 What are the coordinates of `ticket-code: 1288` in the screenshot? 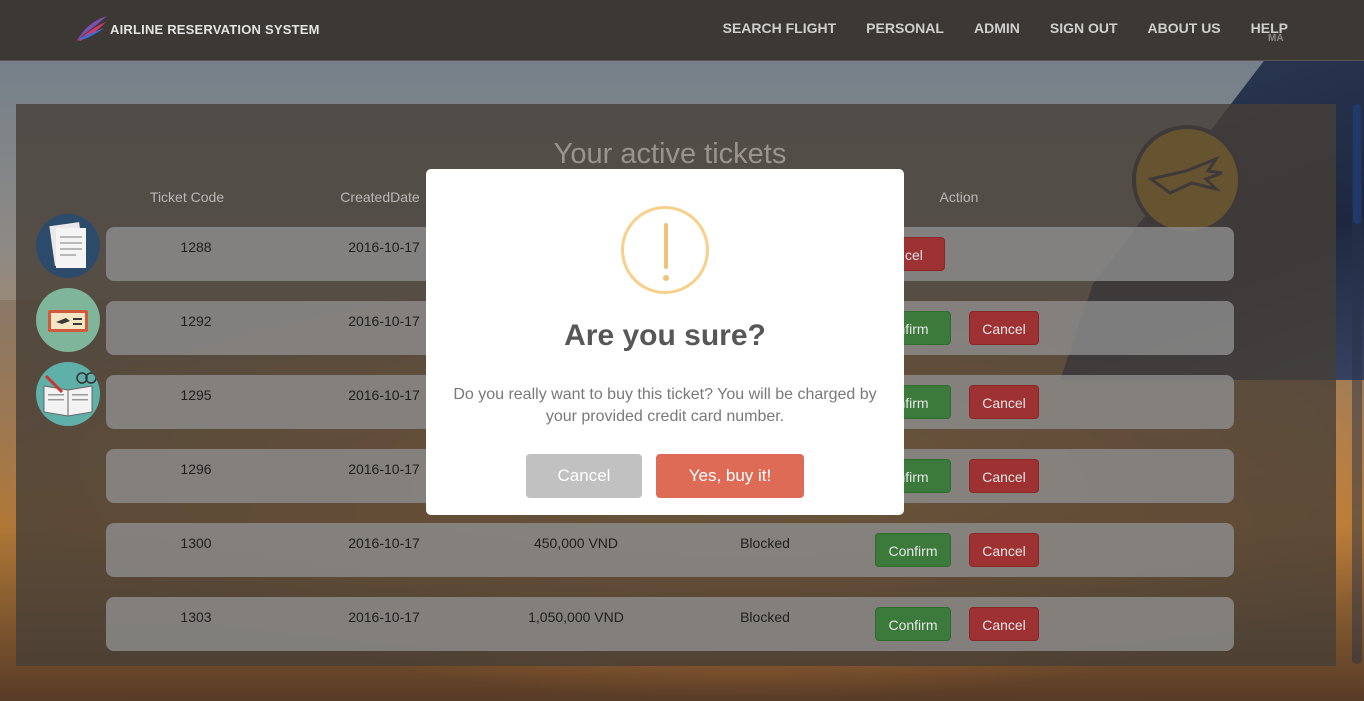 It's located at (196, 247).